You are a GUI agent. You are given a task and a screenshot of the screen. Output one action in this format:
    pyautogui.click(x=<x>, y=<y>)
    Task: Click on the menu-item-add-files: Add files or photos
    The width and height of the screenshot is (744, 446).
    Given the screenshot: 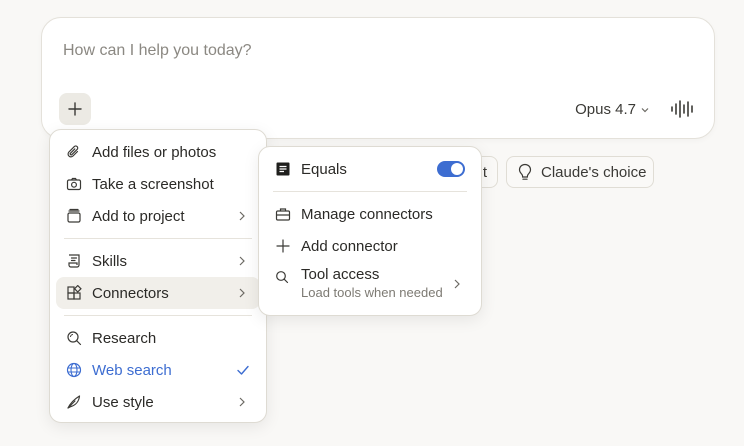 What is the action you would take?
    pyautogui.click(x=158, y=152)
    